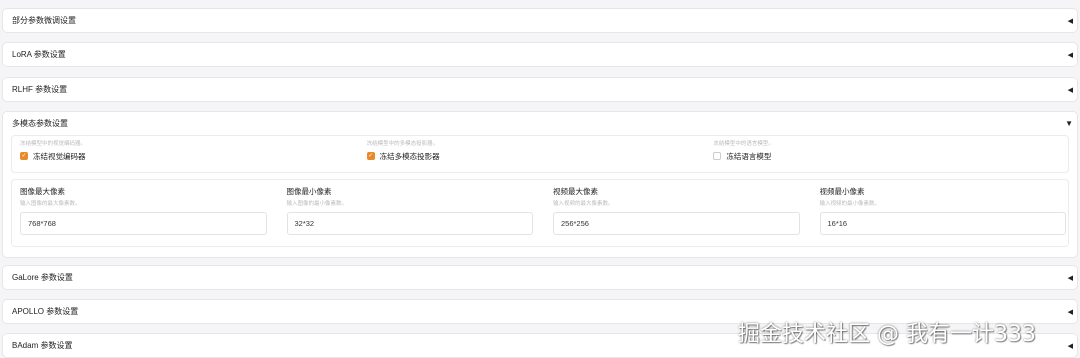 The image size is (1080, 358). Describe the element at coordinates (540, 123) in the screenshot. I see `accordion-header-multimodal: 多模态参数设置 ▼` at that location.